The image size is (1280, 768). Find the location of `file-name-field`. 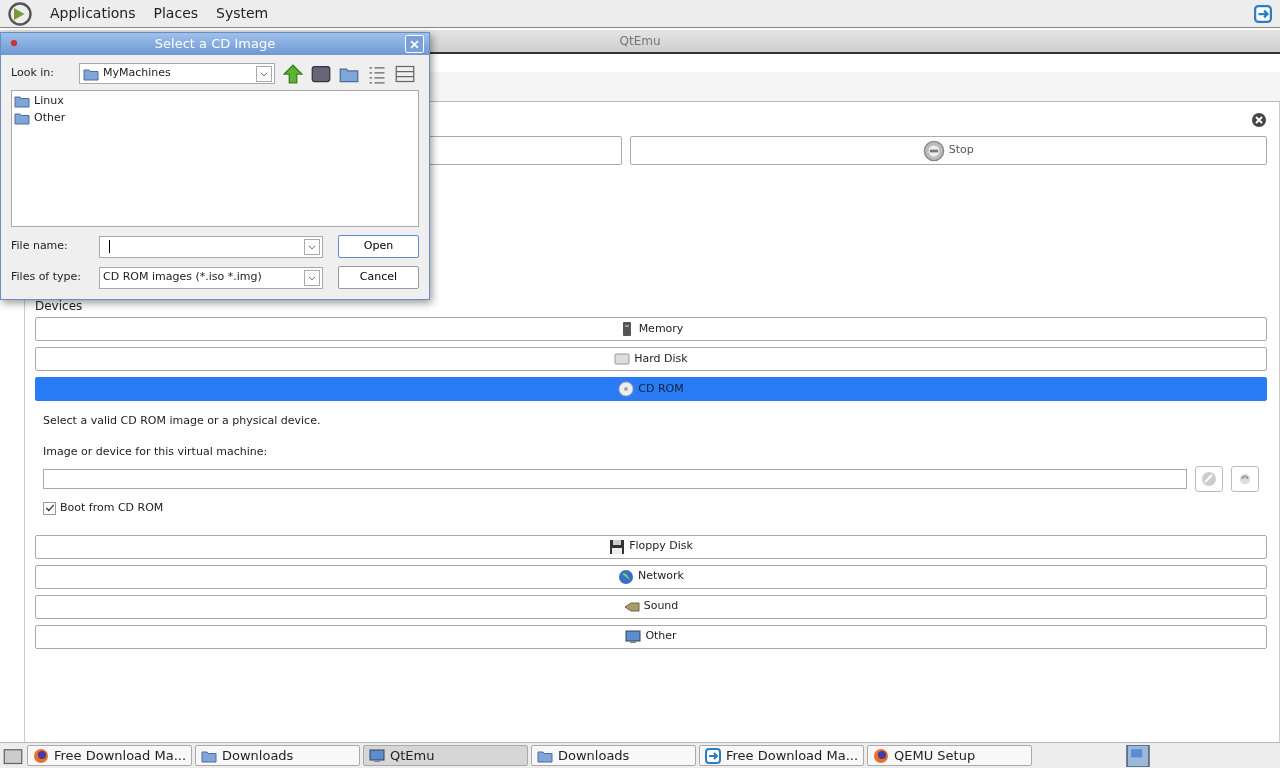

file-name-field is located at coordinates (211, 246).